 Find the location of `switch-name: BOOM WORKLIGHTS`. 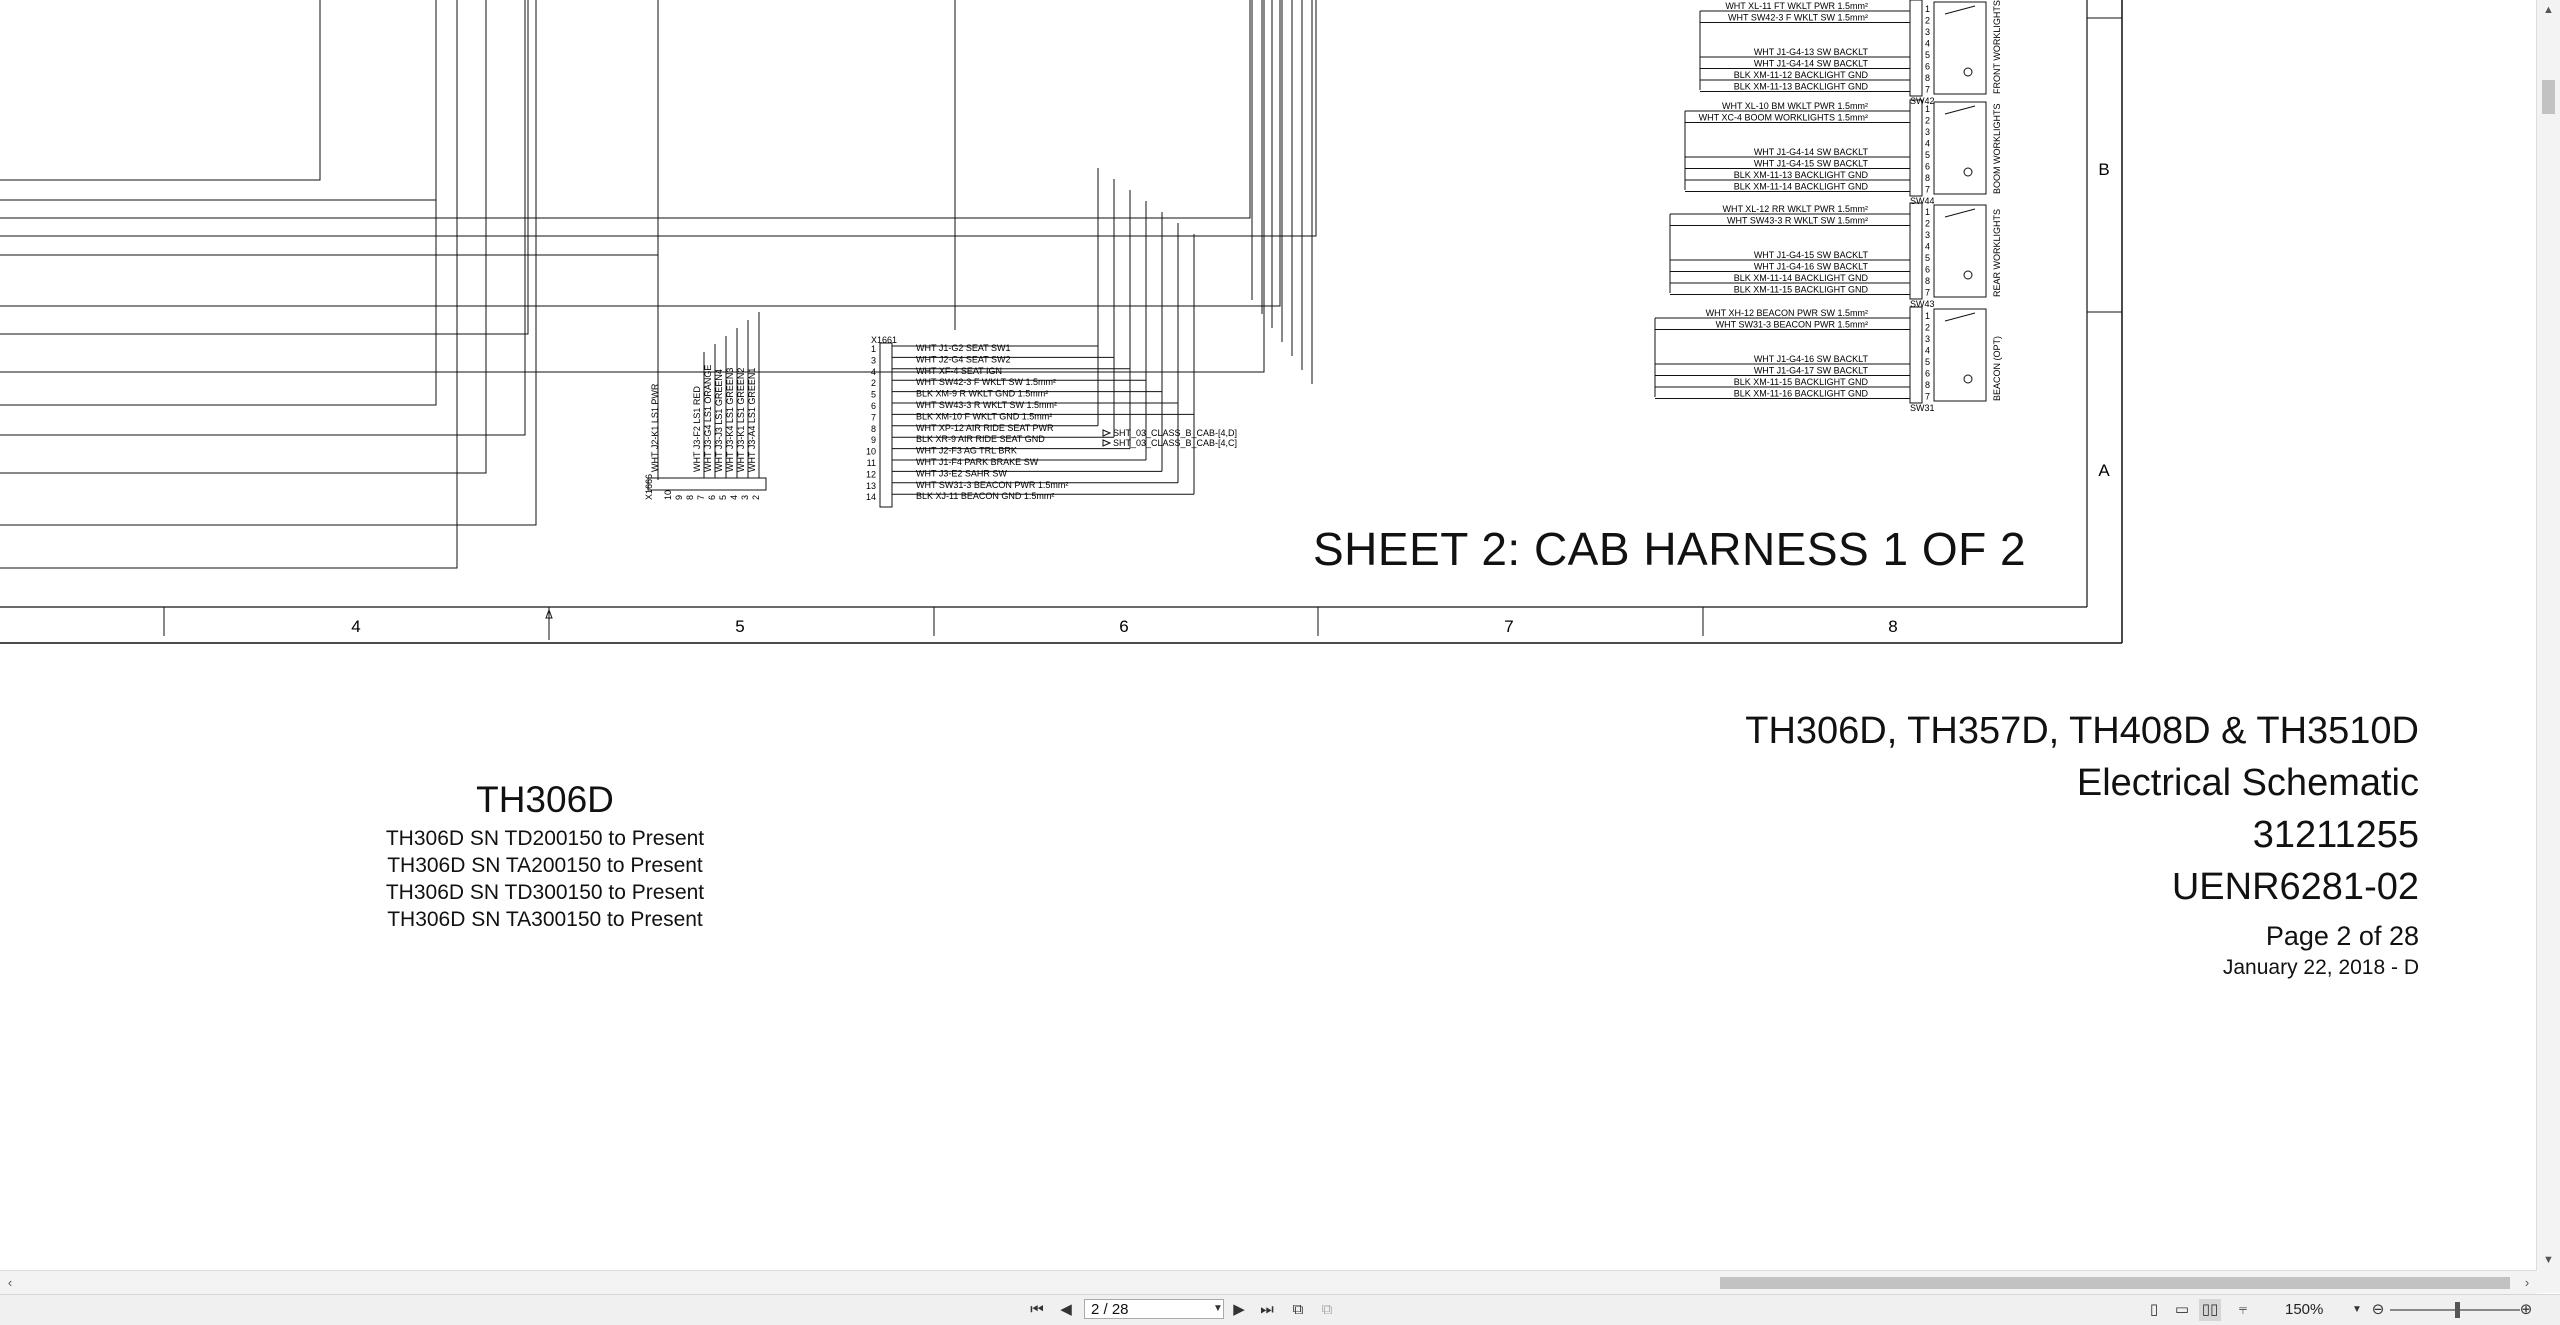

switch-name: BOOM WORKLIGHTS is located at coordinates (1997, 148).